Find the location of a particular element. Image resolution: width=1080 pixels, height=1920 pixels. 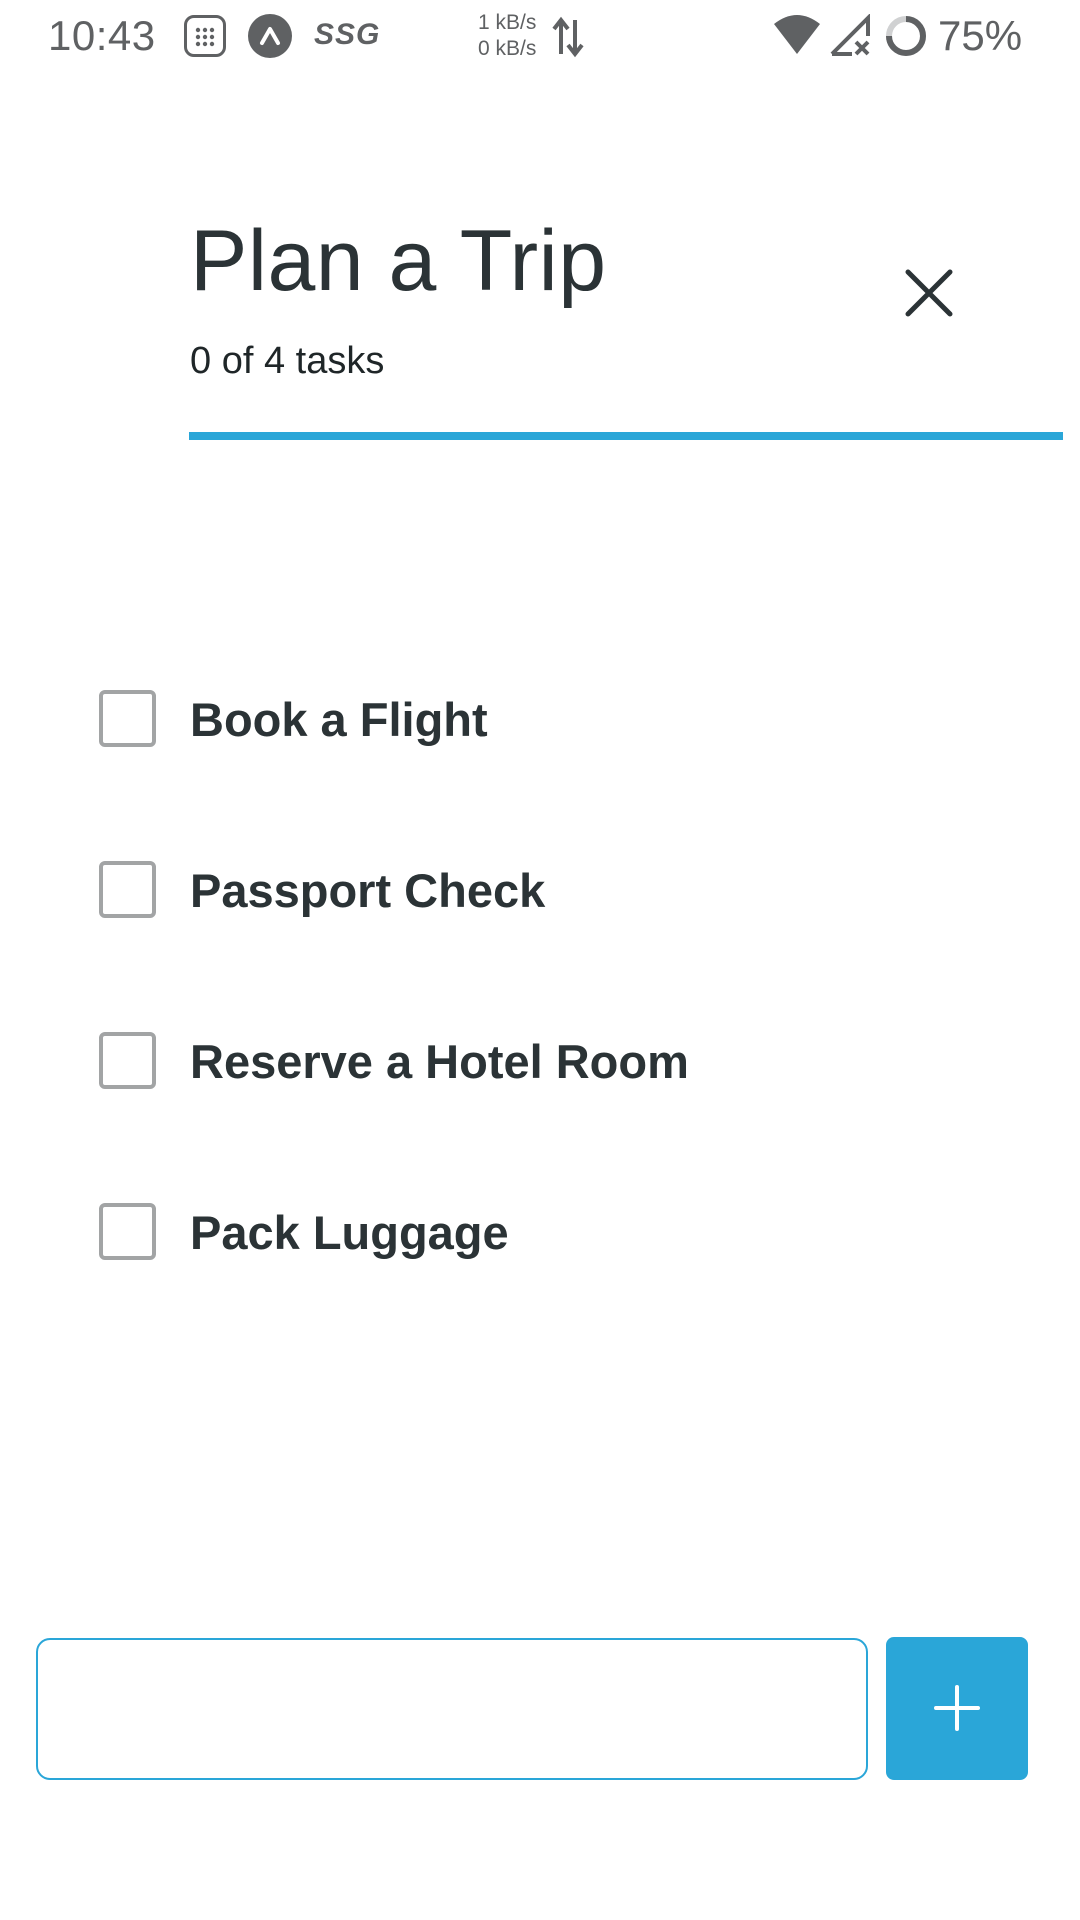

close-icon is located at coordinates (929, 293).